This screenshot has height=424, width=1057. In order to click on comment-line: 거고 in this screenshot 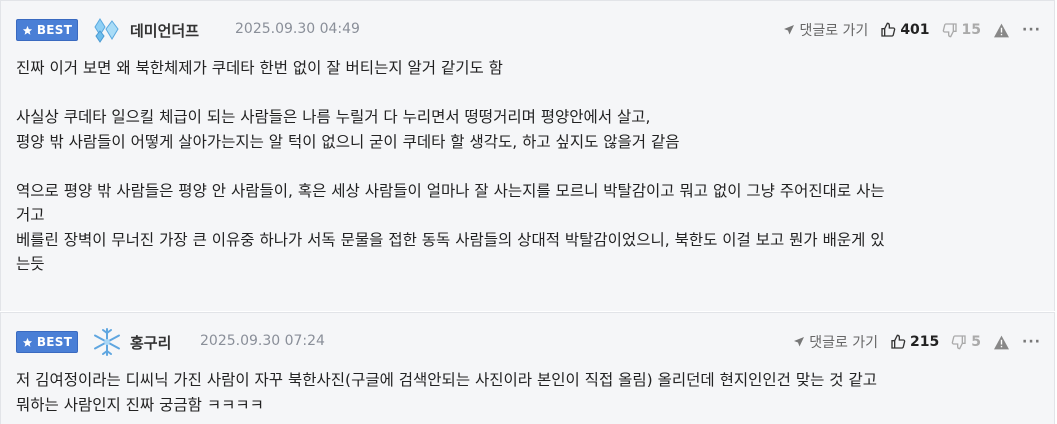, I will do `click(30, 215)`.